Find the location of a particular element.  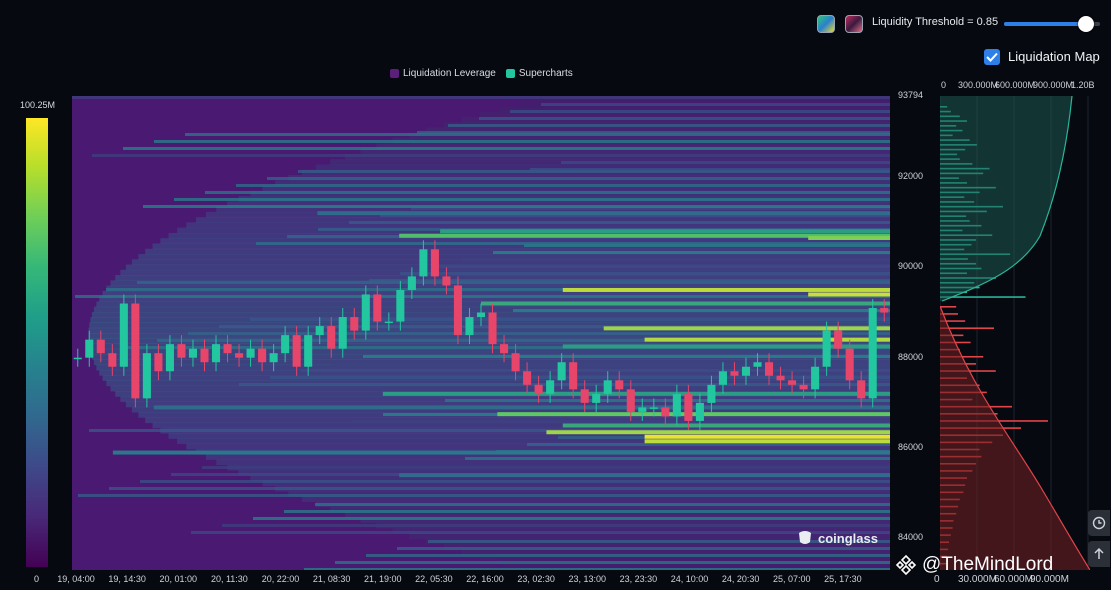

time-tick-label: 25, 17:30 is located at coordinates (843, 579).